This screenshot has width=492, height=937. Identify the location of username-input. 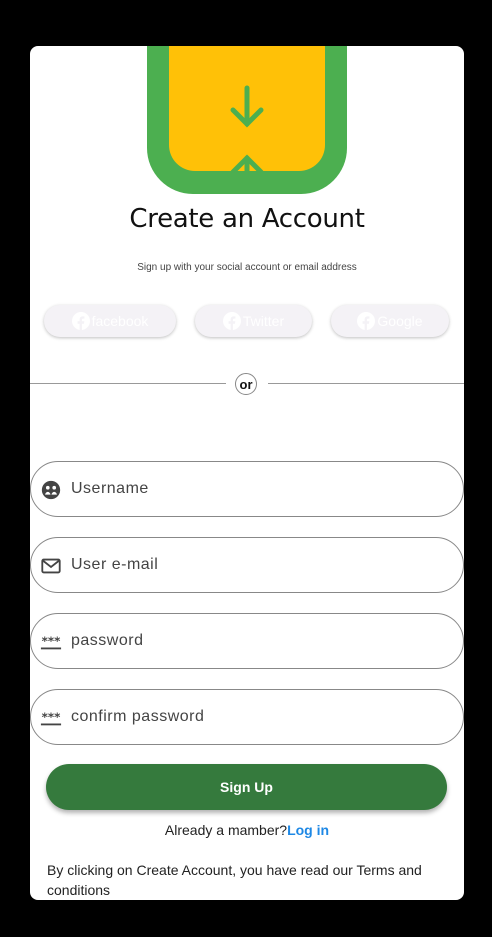
(261, 489).